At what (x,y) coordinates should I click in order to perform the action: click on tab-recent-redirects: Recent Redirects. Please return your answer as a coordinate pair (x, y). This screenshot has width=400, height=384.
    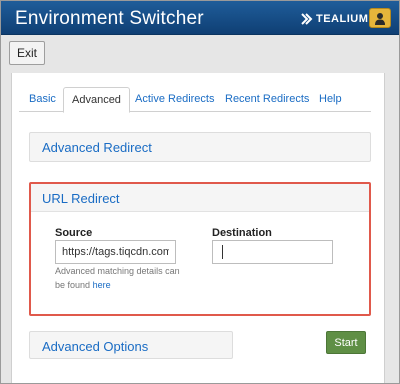
    Looking at the image, I should click on (267, 99).